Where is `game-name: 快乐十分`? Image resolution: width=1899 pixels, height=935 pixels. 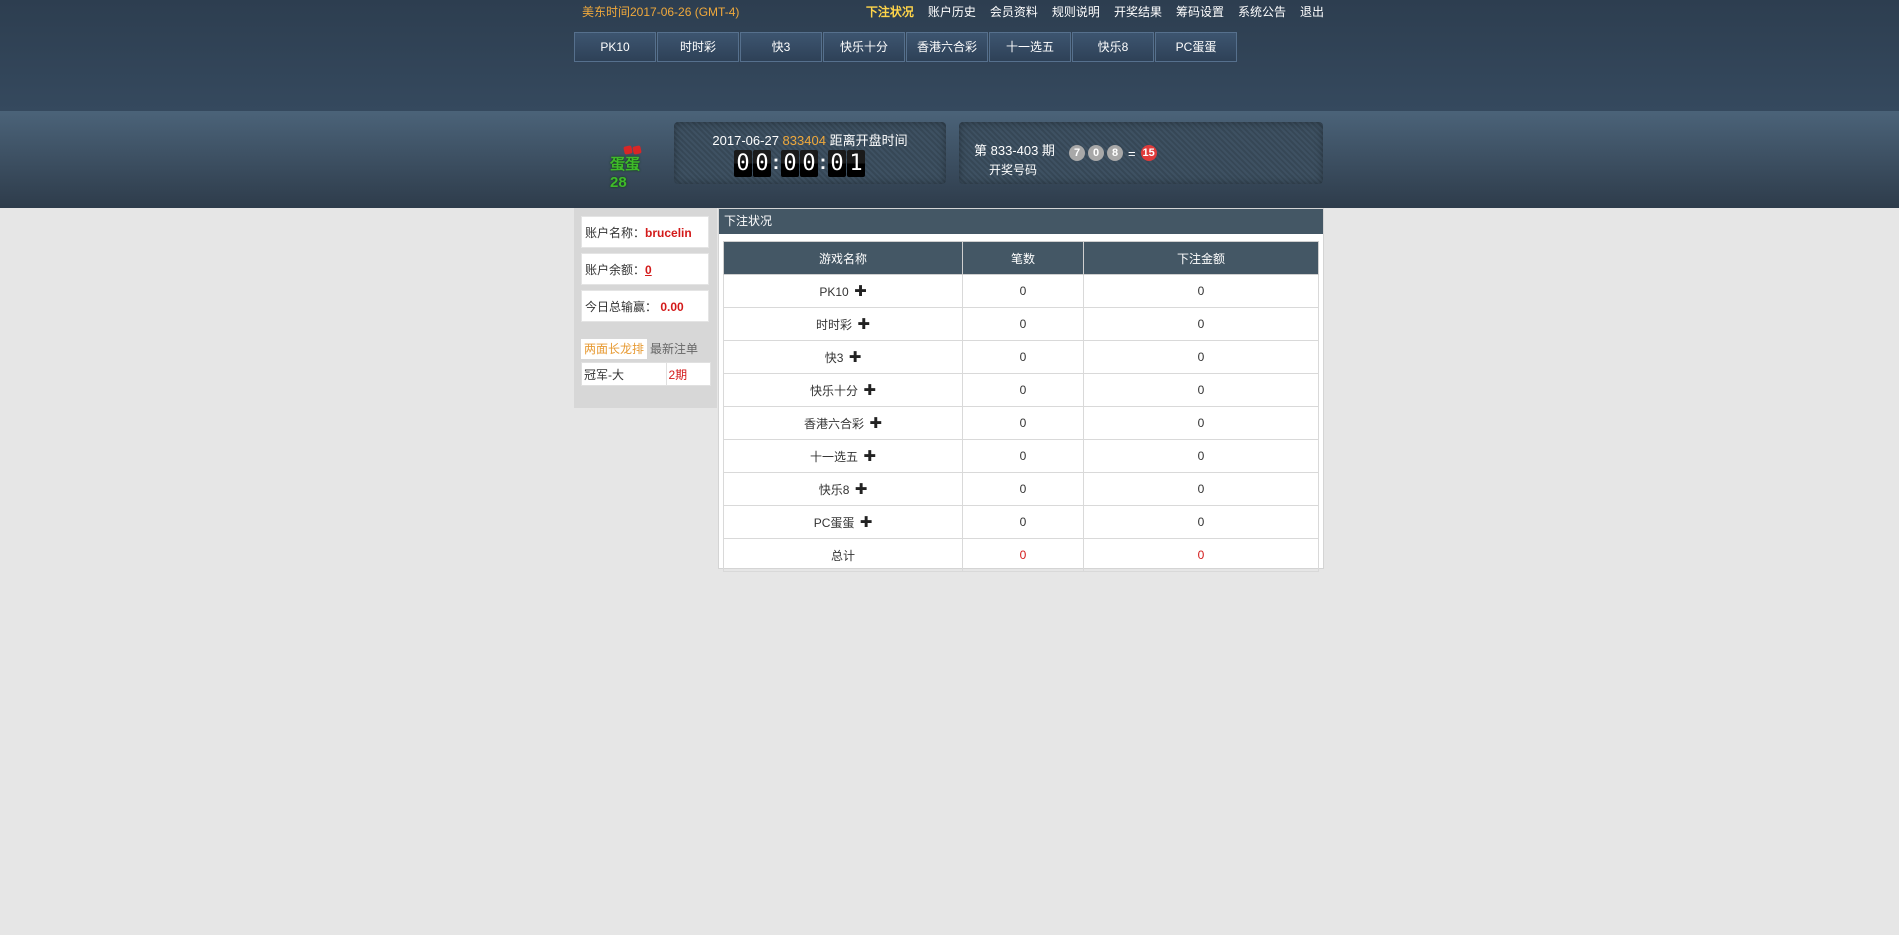
game-name: 快乐十分 is located at coordinates (834, 391).